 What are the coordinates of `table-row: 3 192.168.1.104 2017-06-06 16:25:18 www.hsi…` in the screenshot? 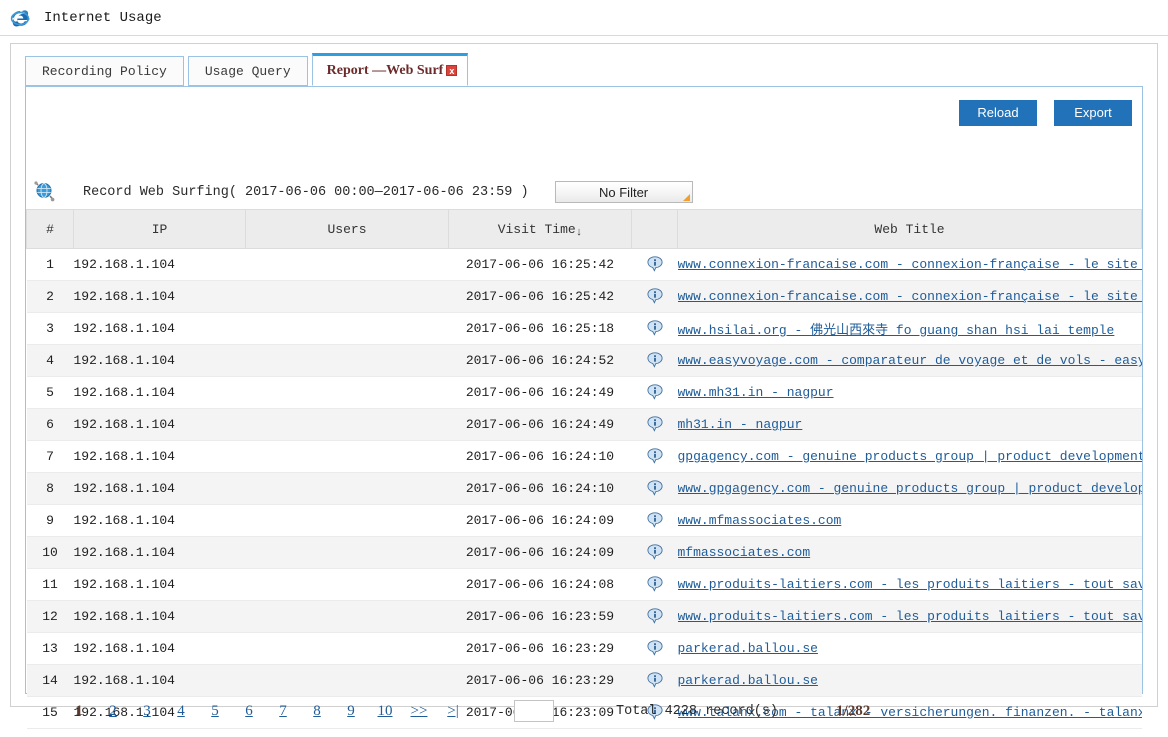 It's located at (584, 328).